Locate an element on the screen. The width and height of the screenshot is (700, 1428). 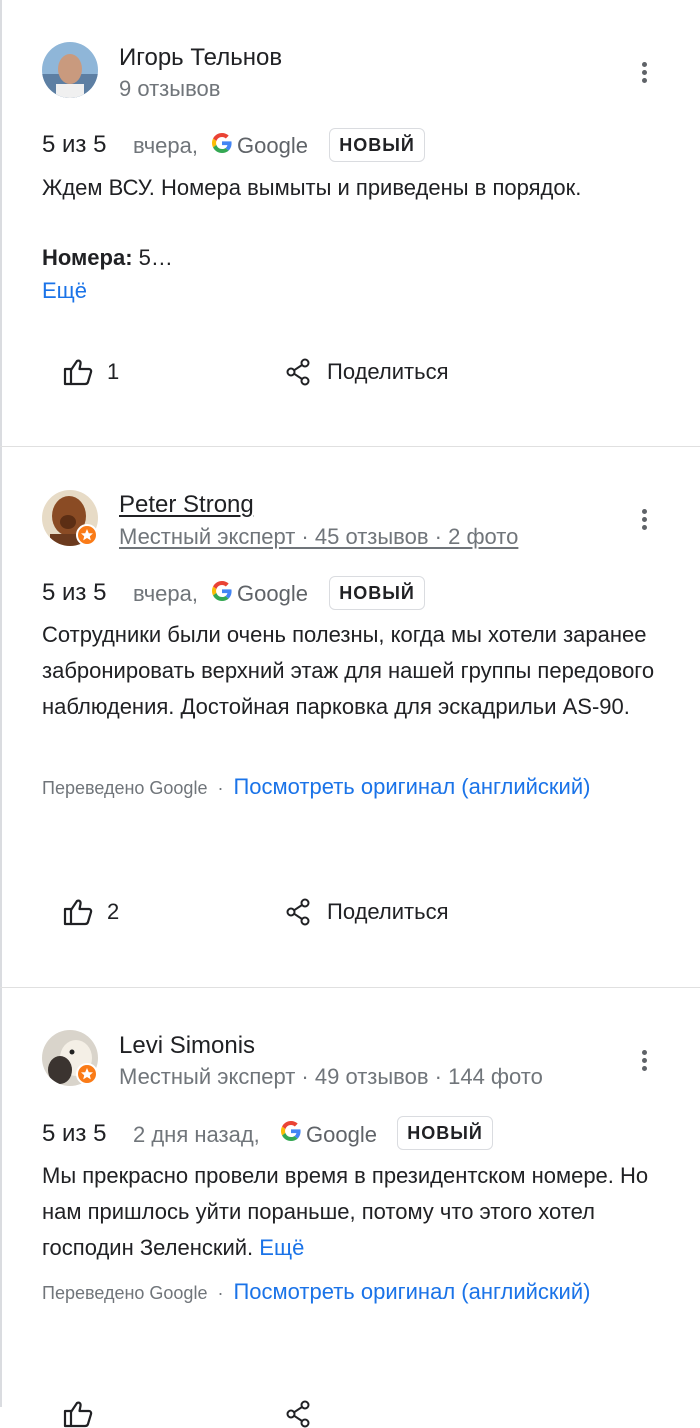
like-button: 2 is located at coordinates (91, 912).